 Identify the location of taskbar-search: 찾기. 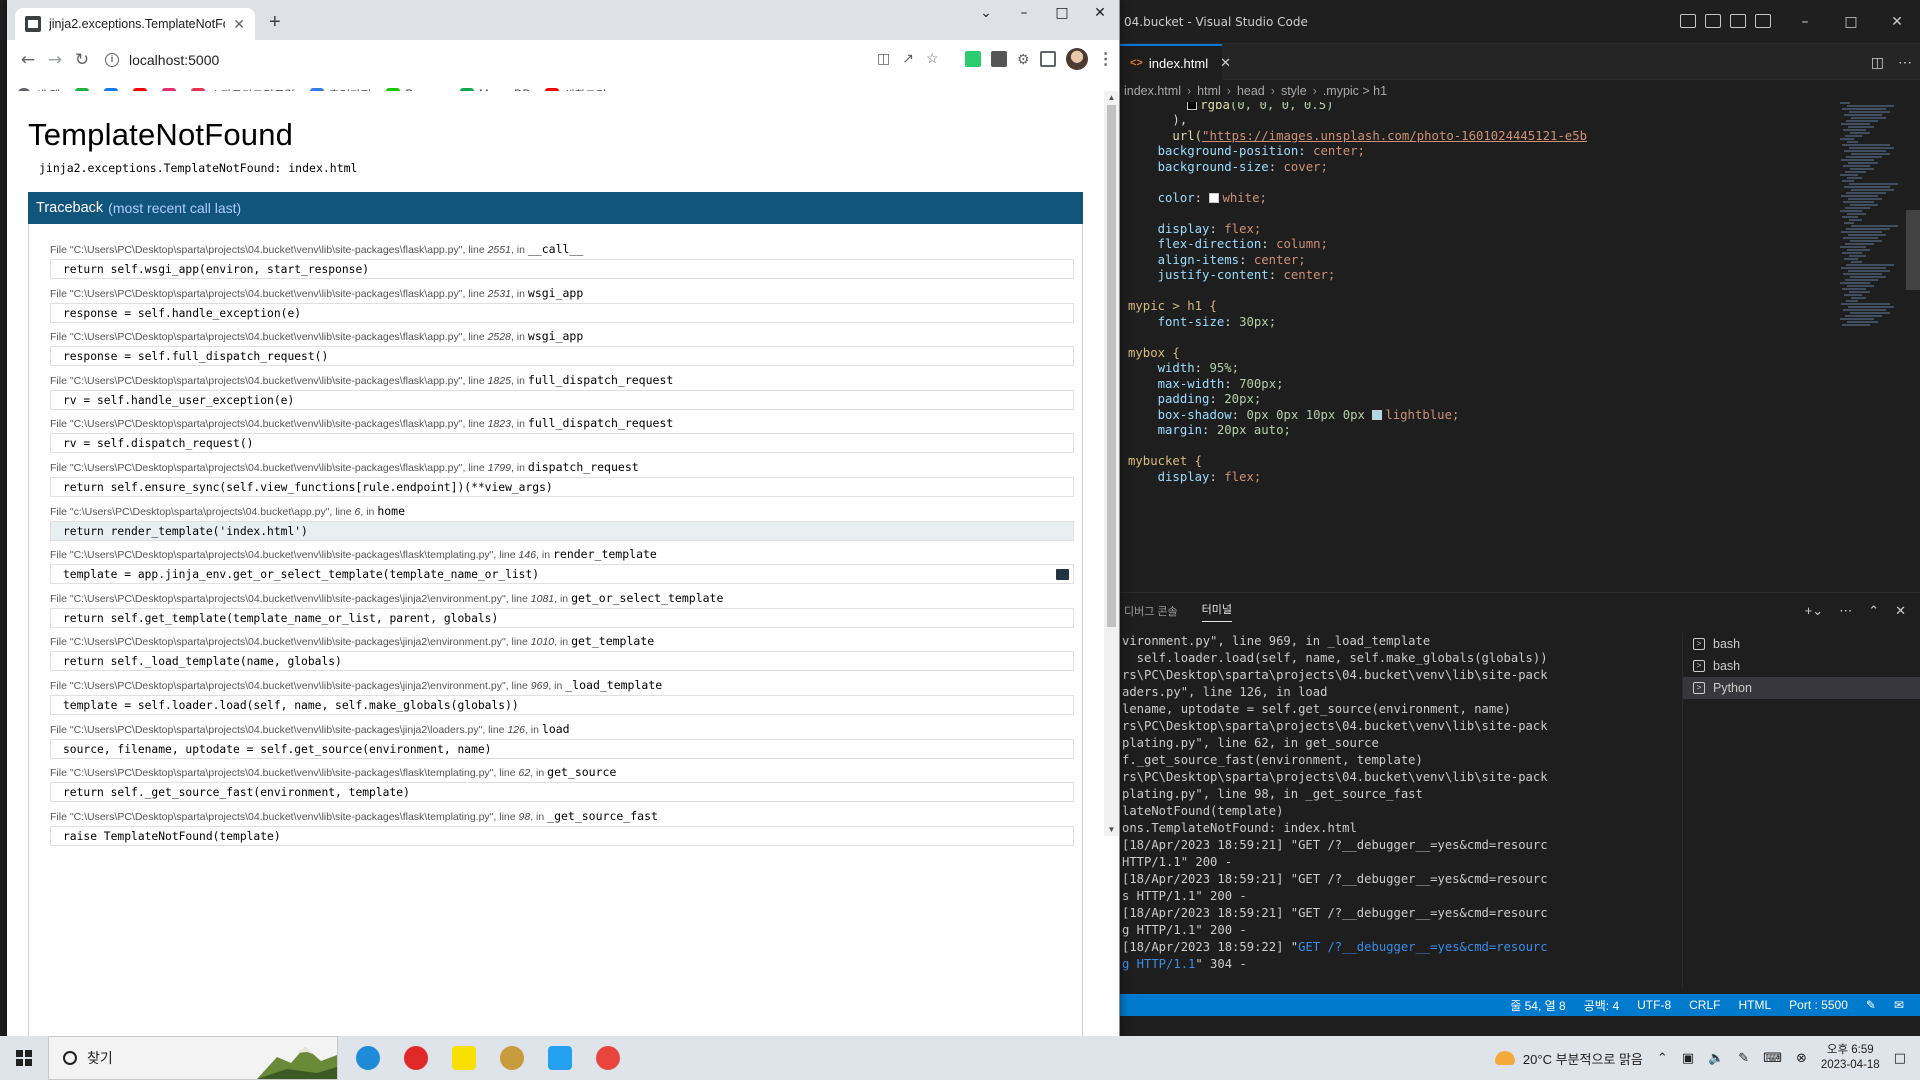
(193, 1058).